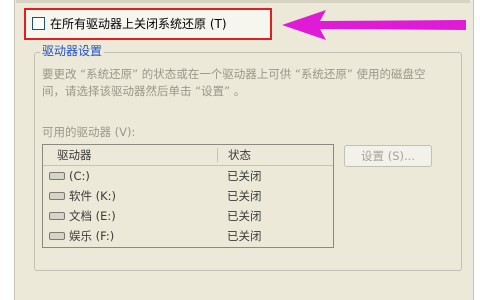 This screenshot has height=300, width=480. Describe the element at coordinates (135, 236) in the screenshot. I see `drive-cell: 娱乐 (F:)` at that location.